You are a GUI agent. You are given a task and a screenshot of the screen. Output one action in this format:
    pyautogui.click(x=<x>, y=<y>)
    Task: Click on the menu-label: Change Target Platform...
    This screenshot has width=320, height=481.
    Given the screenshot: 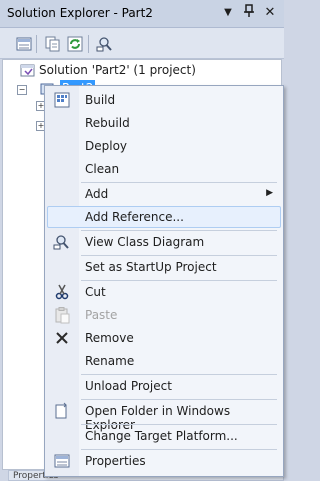 What is the action you would take?
    pyautogui.click(x=161, y=436)
    